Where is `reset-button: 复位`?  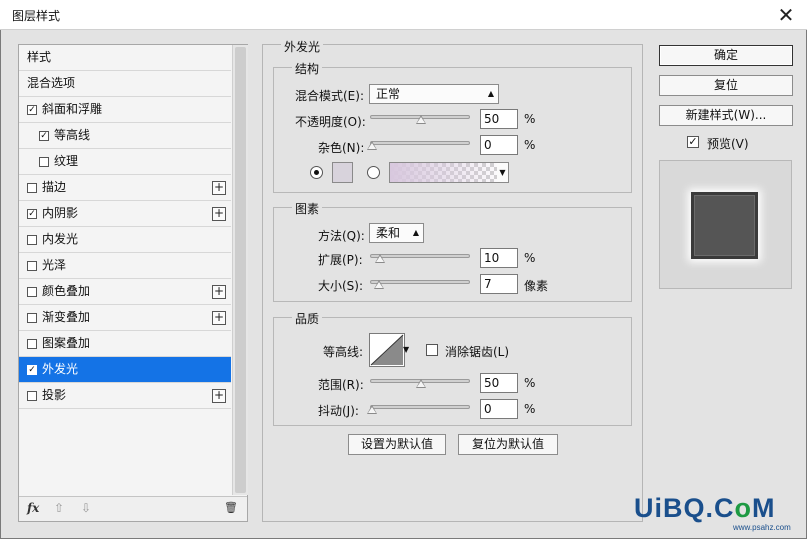
reset-button: 复位 is located at coordinates (726, 85).